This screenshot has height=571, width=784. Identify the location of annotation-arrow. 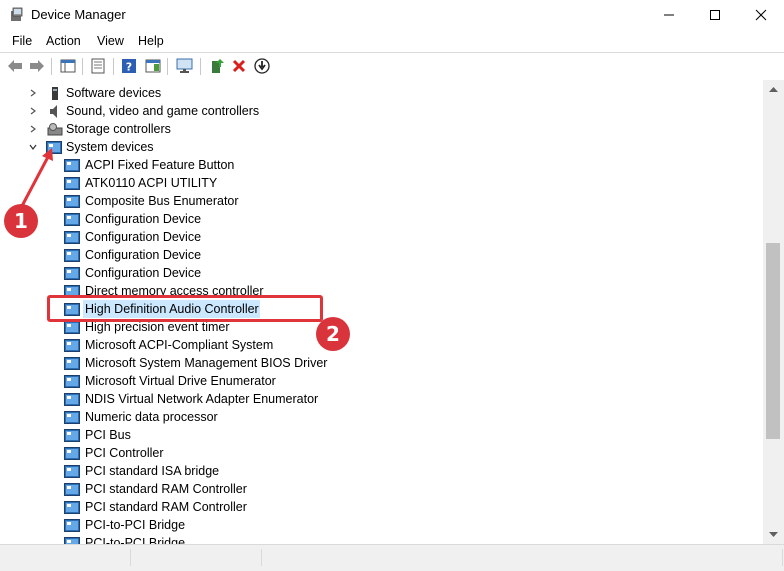
(35, 180).